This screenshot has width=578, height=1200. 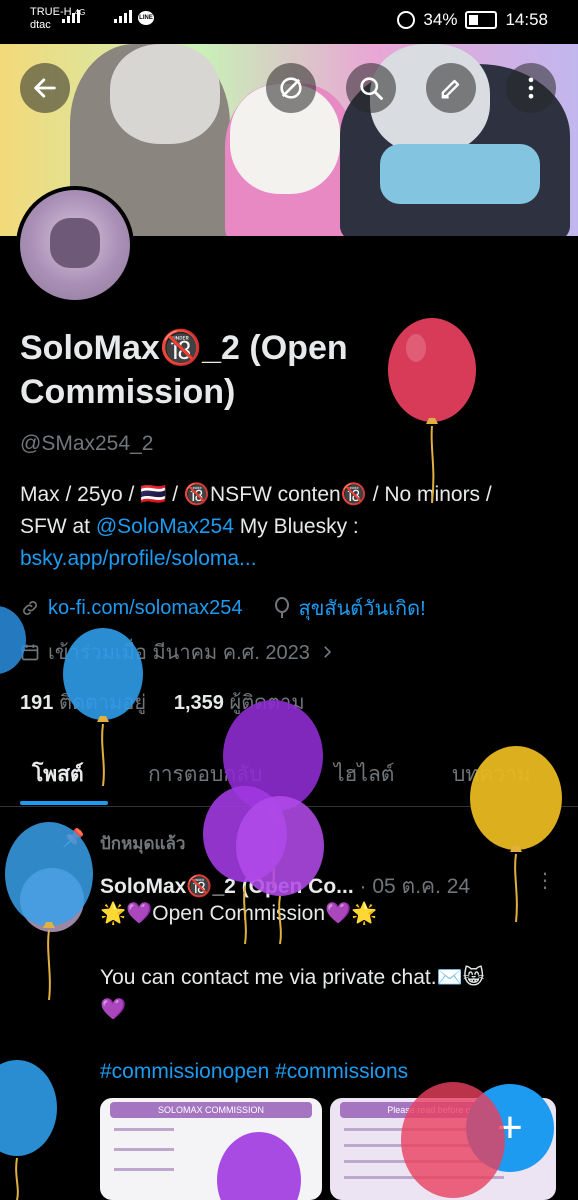 I want to click on back-button, so click(x=45, y=88).